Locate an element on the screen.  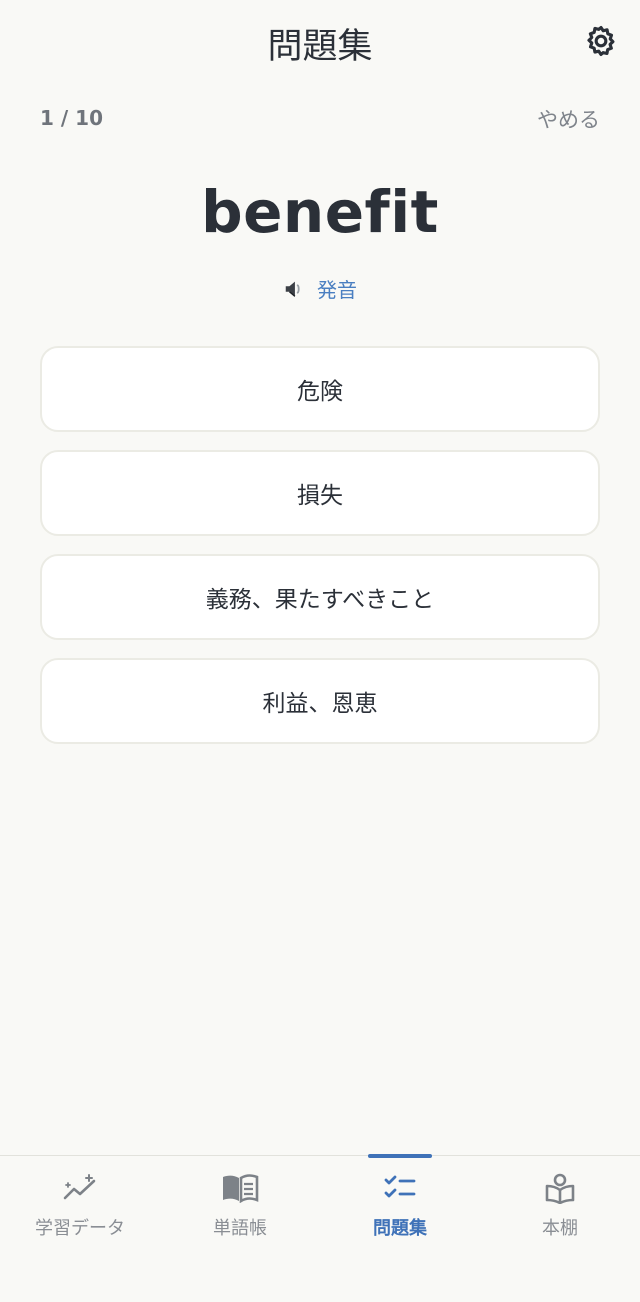
nav-label-bookshelf: 本棚 is located at coordinates (560, 1228).